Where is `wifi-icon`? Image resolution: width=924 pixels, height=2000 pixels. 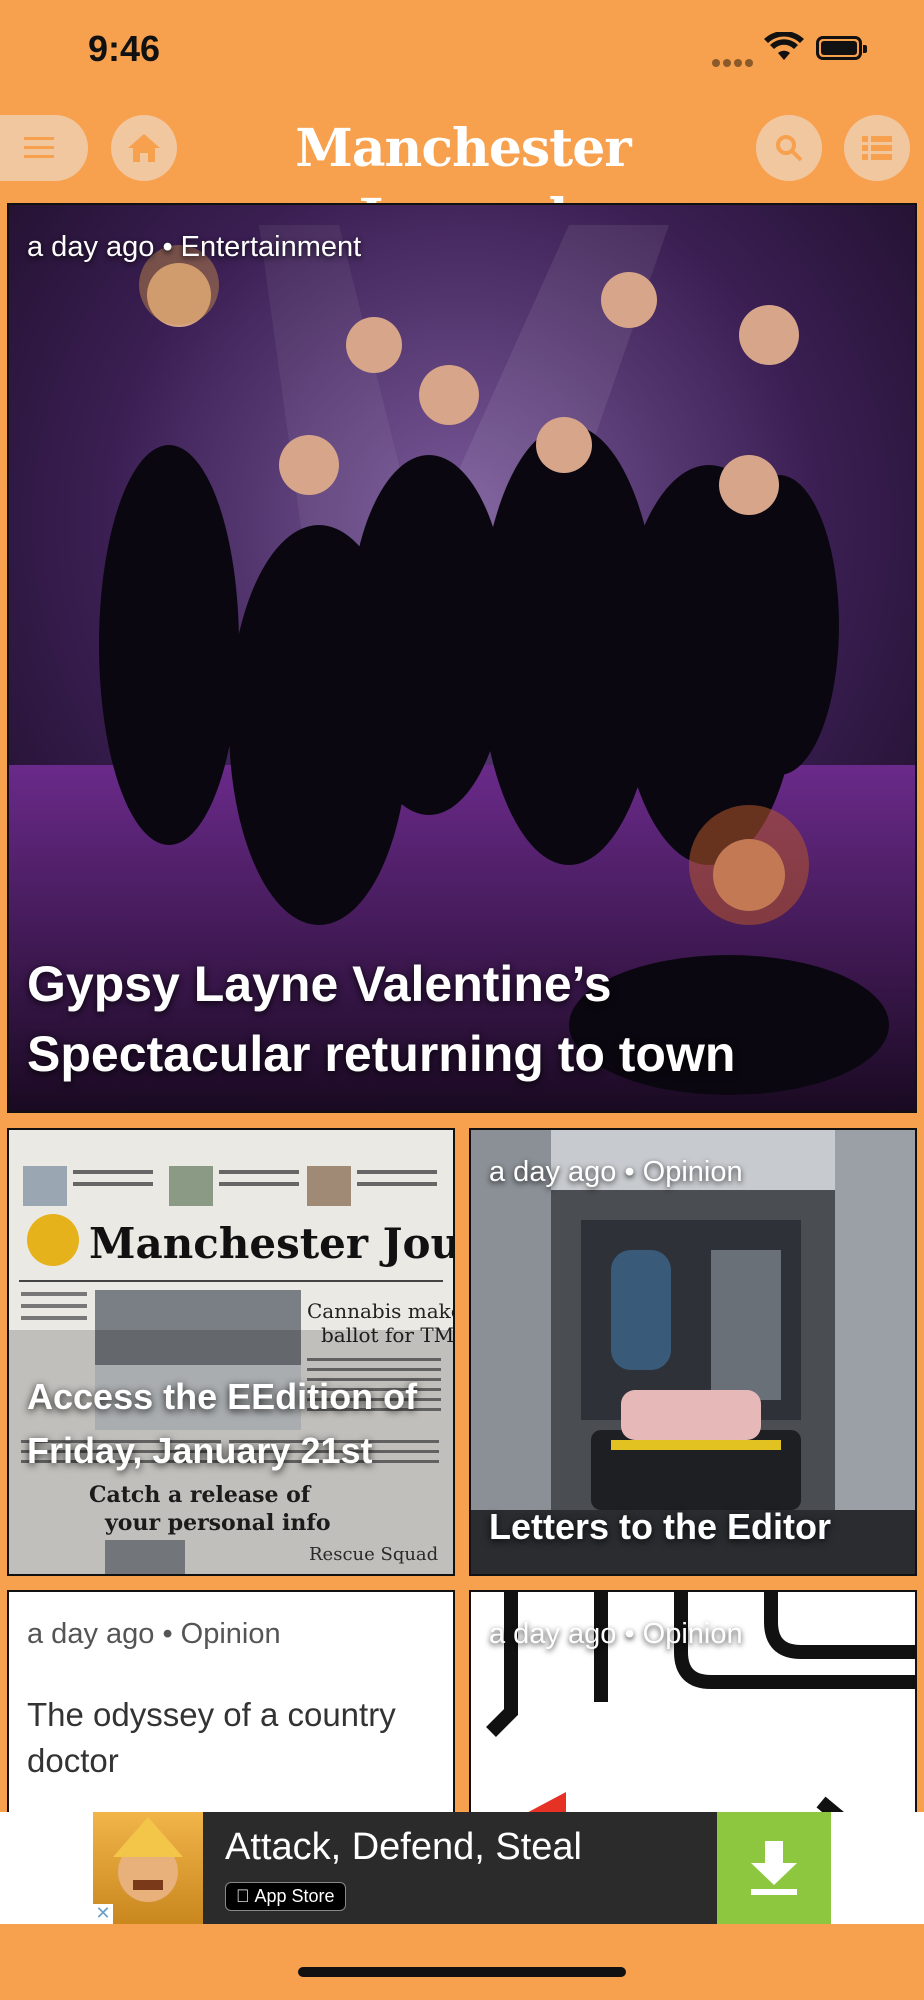
wifi-icon is located at coordinates (784, 46).